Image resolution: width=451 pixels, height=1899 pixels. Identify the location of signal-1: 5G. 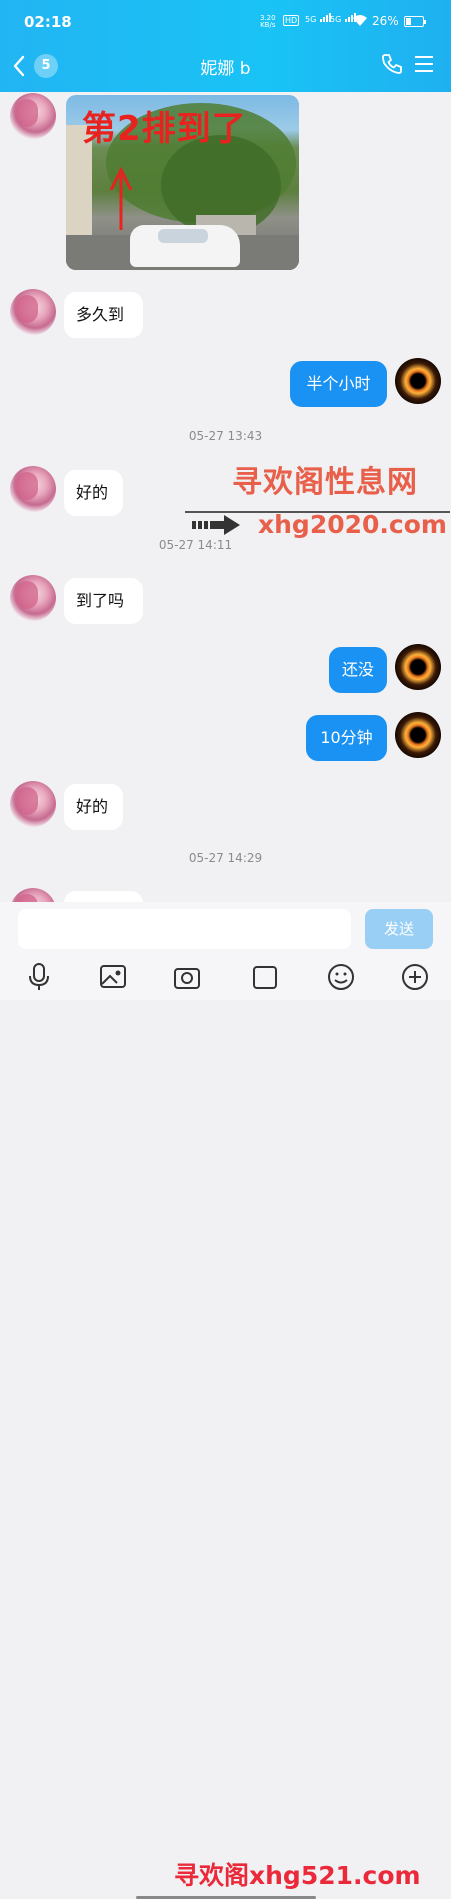
(318, 18).